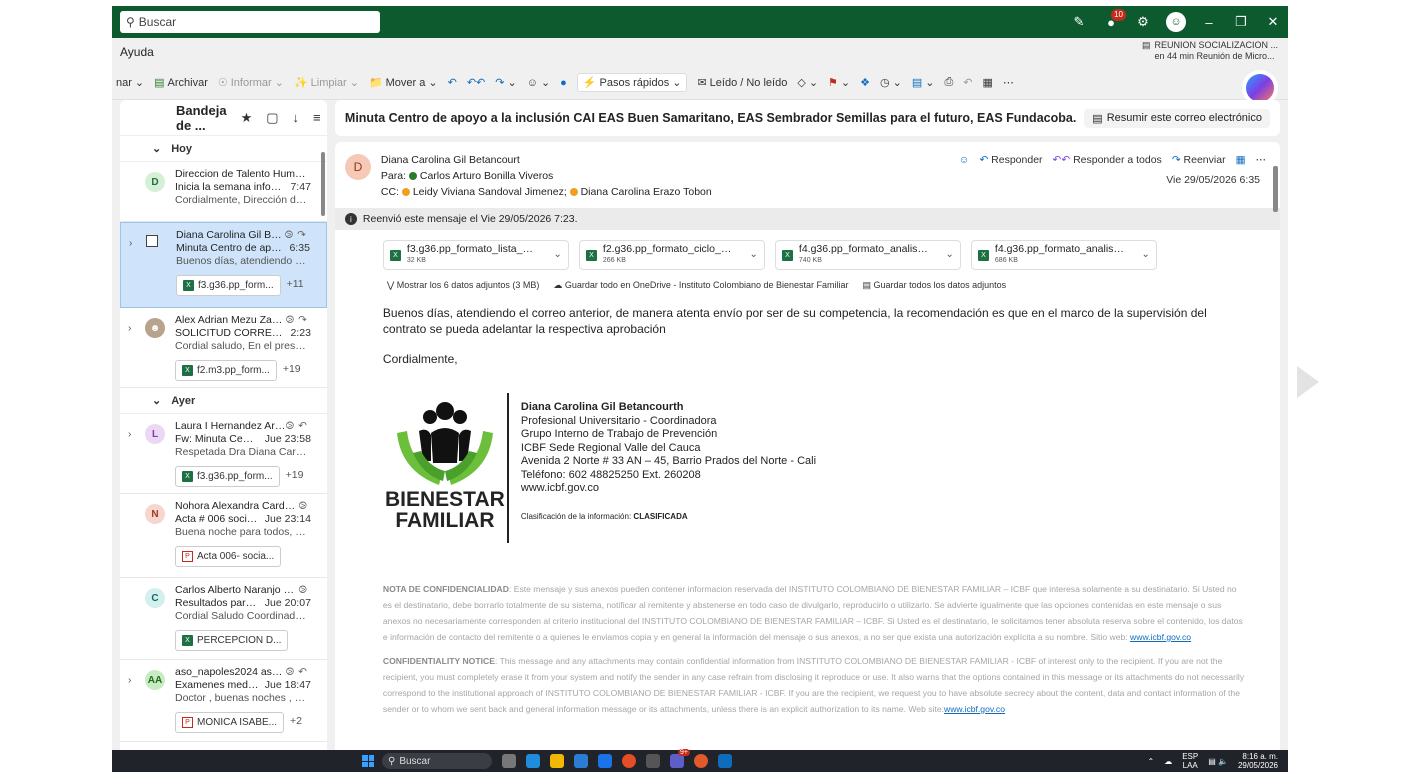 The height and width of the screenshot is (772, 1408). What do you see at coordinates (1199, 160) in the screenshot?
I see `forward-button: ↷ Reenviar` at bounding box center [1199, 160].